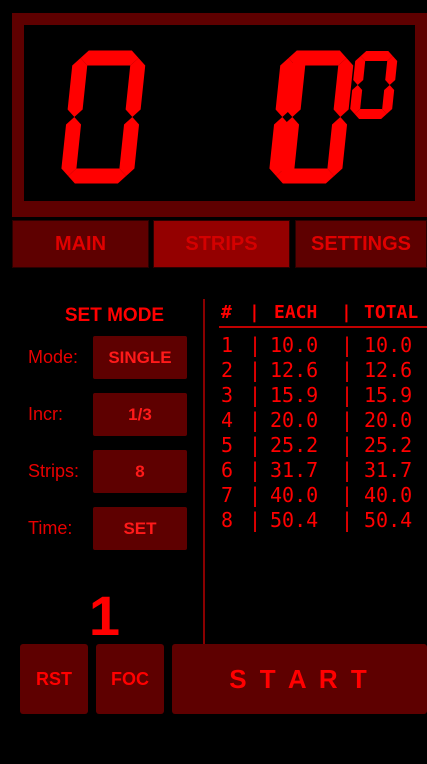 The width and height of the screenshot is (427, 764). Describe the element at coordinates (388, 370) in the screenshot. I see `table-cell-total: 12.6` at that location.